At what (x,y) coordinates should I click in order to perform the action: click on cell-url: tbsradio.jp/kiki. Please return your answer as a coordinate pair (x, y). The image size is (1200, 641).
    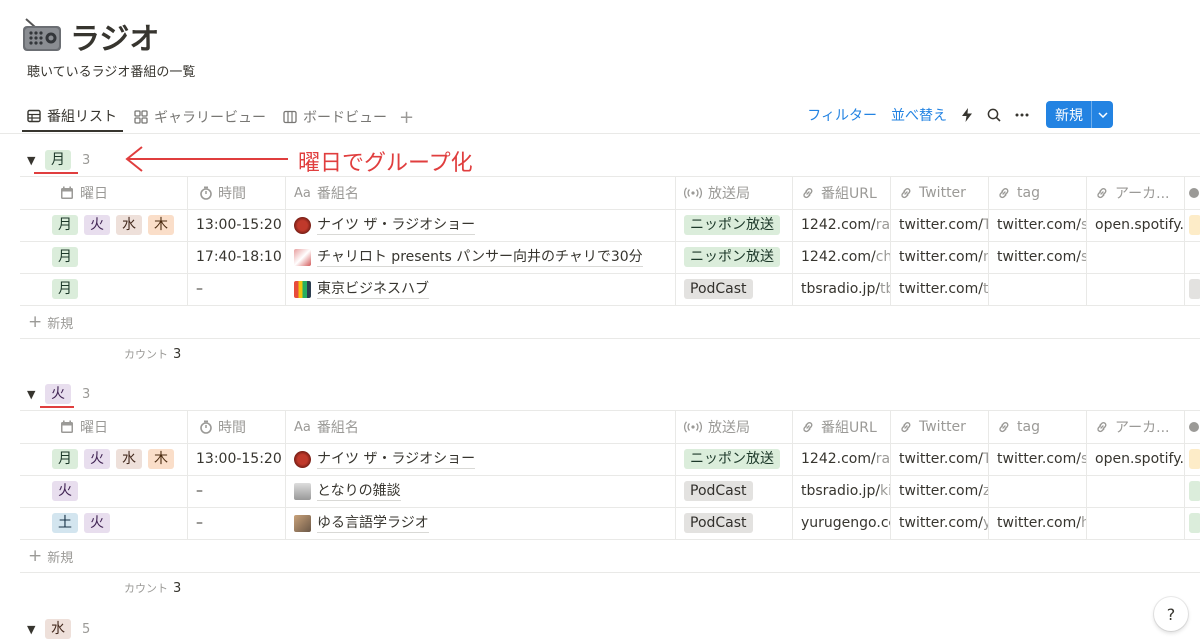
    Looking at the image, I should click on (842, 491).